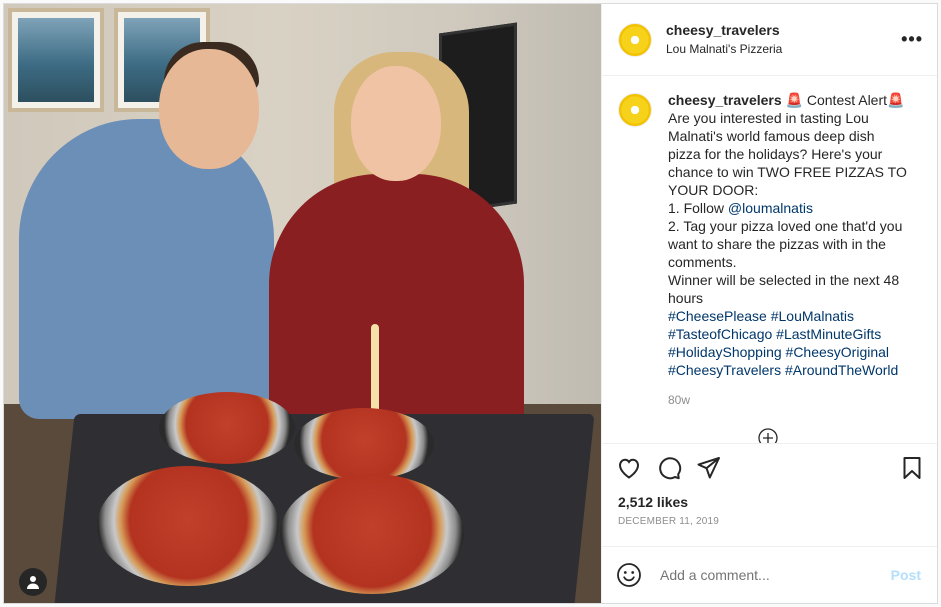 Image resolution: width=941 pixels, height=607 pixels. Describe the element at coordinates (770, 208) in the screenshot. I see `mention-link: @loumalnatis` at that location.